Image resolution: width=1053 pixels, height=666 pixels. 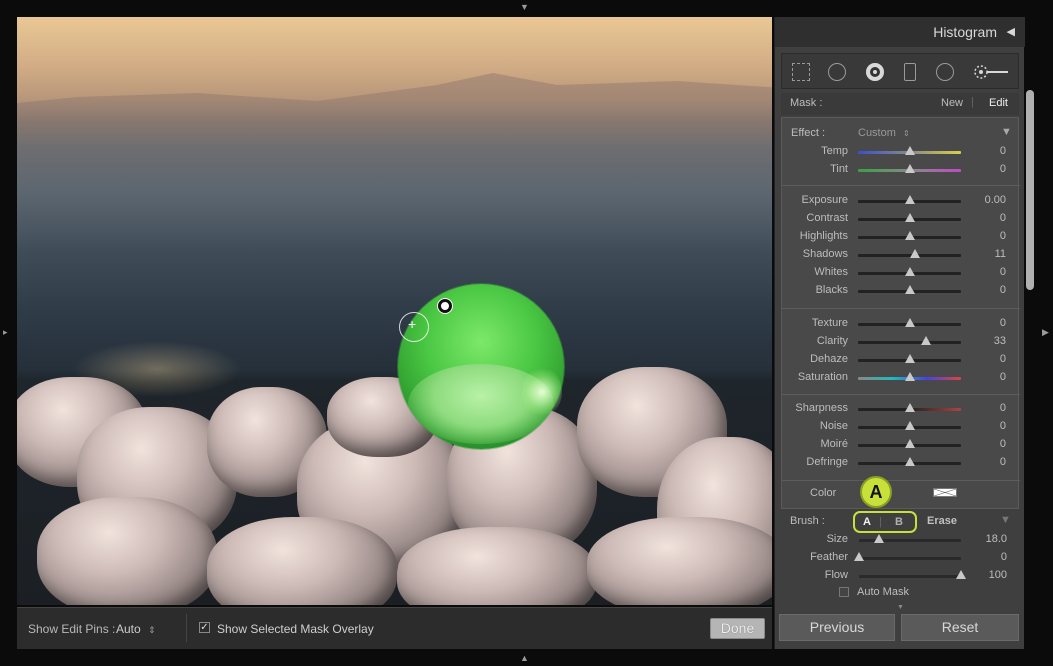 I want to click on reset-button: Reset, so click(x=960, y=627).